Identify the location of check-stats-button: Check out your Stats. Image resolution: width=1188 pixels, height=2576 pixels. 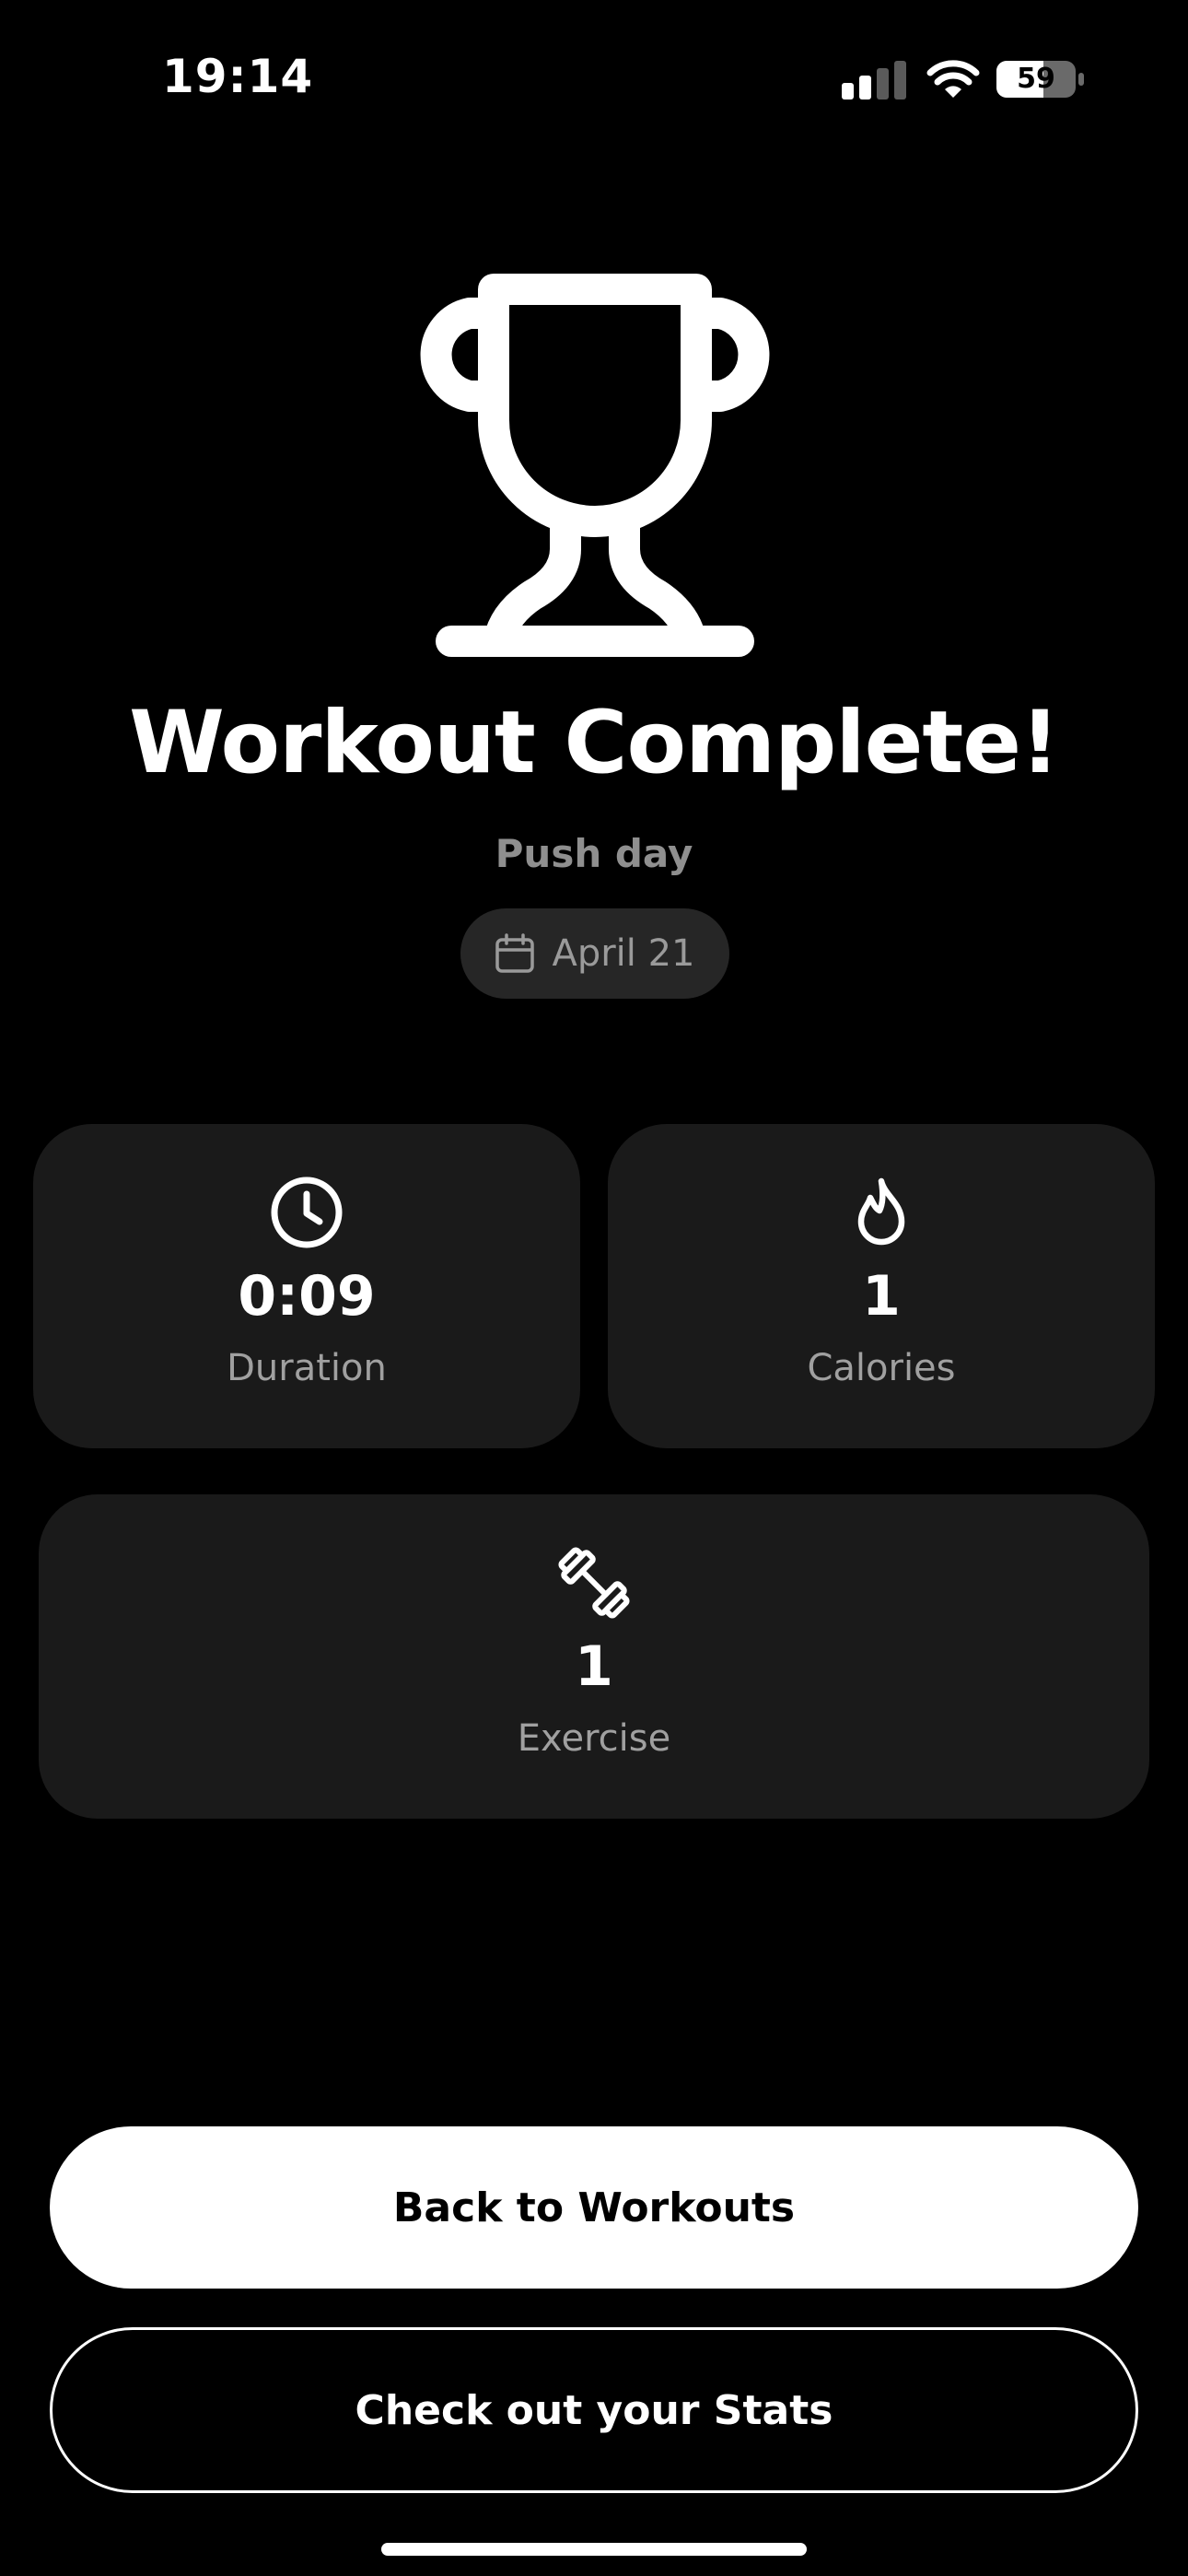
(594, 2410).